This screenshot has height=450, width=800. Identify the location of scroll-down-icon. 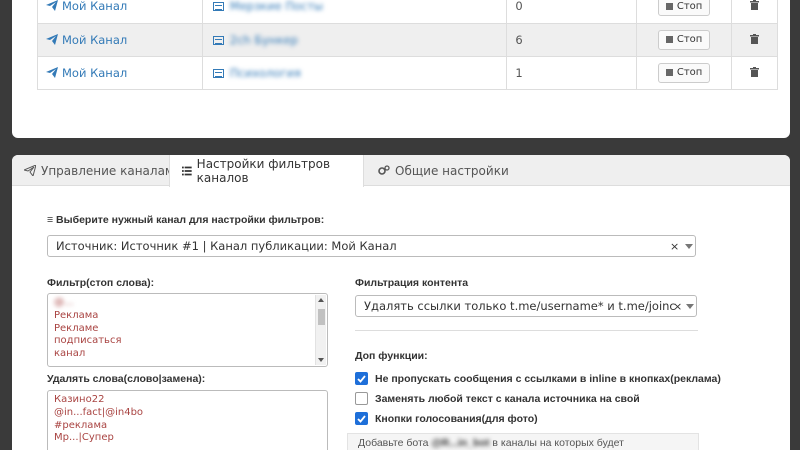
(321, 360).